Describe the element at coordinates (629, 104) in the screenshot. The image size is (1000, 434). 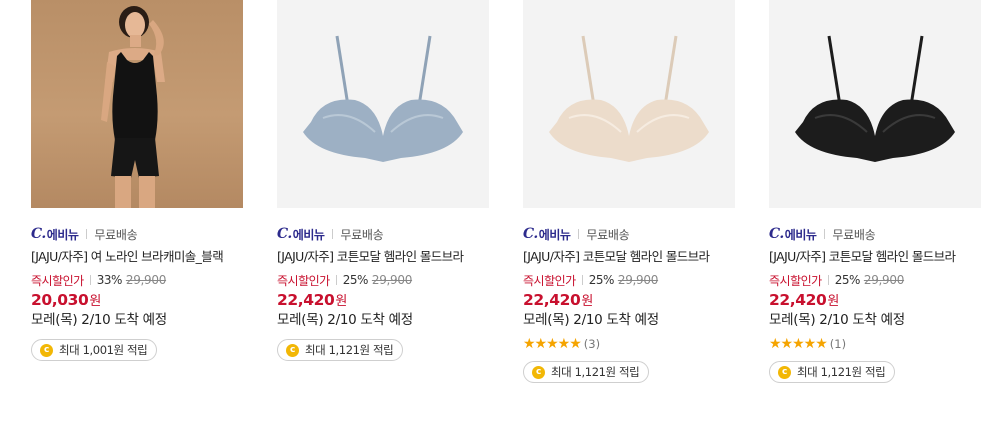
I see `beige-bra-image` at that location.